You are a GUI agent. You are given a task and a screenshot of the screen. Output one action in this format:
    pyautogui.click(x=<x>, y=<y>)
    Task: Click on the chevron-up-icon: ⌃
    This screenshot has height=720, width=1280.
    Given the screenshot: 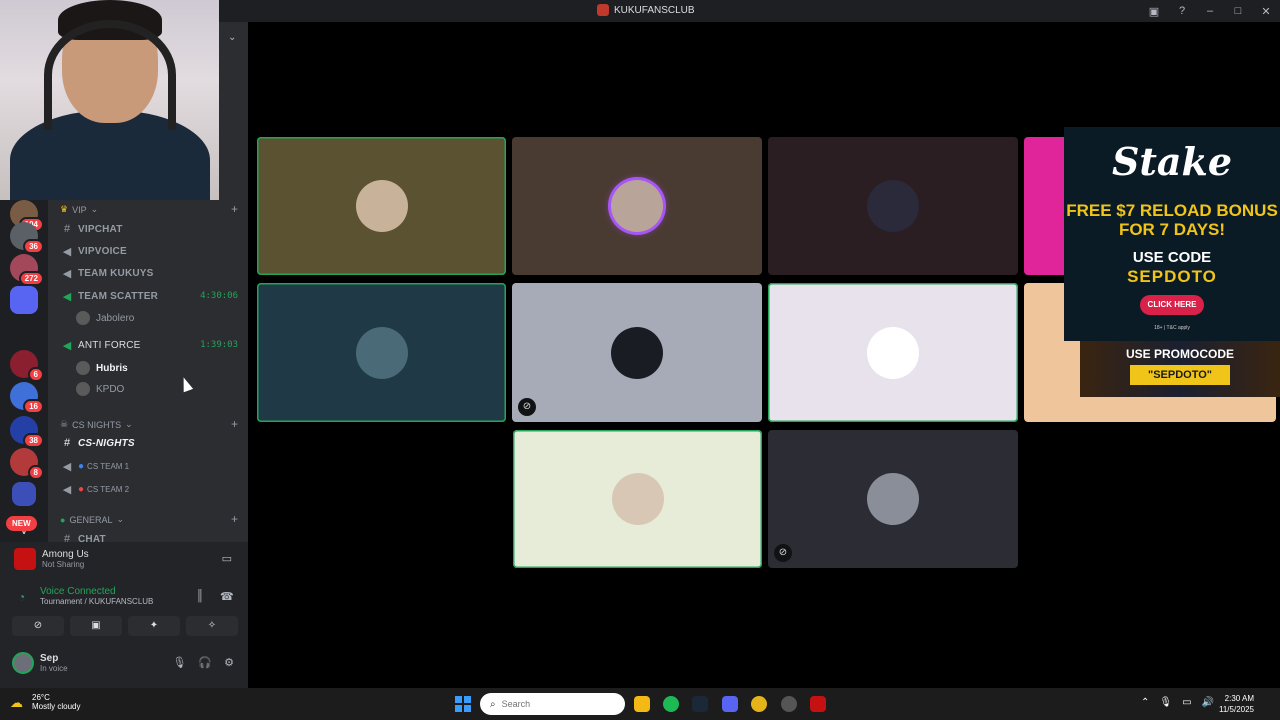 What is the action you would take?
    pyautogui.click(x=1145, y=702)
    